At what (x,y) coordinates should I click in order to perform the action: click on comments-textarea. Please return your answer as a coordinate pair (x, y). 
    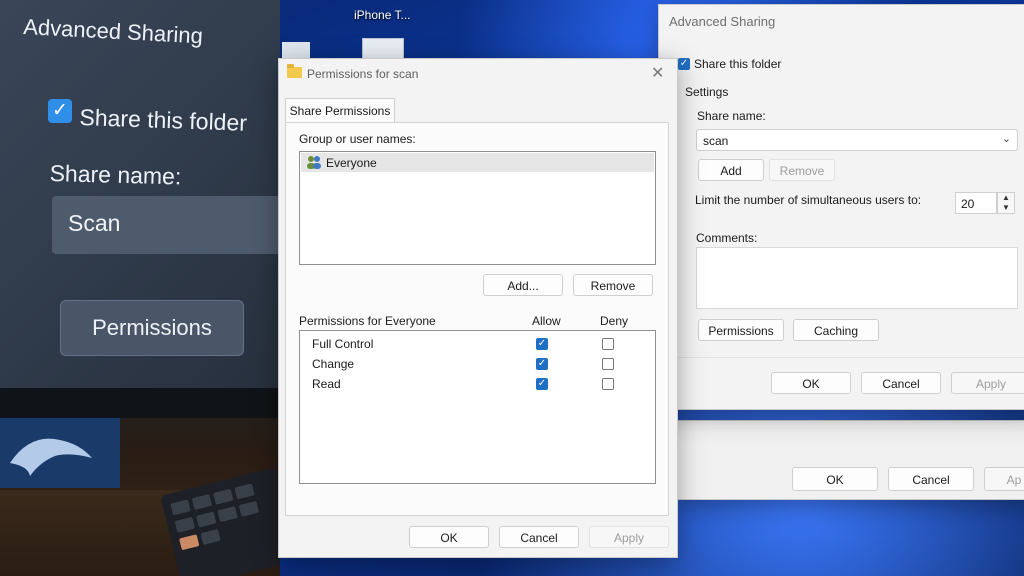
    Looking at the image, I should click on (857, 278).